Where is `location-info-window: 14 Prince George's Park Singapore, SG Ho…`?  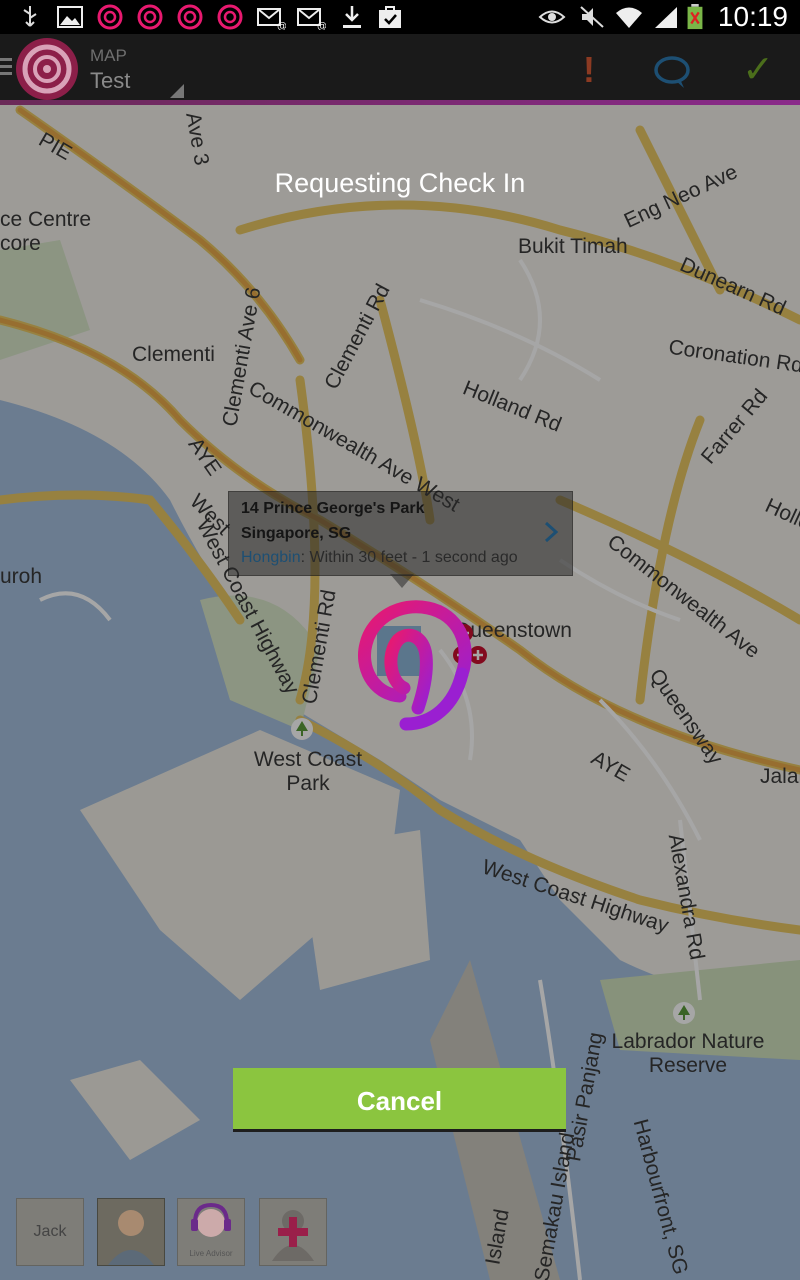 location-info-window: 14 Prince George's Park Singapore, SG Ho… is located at coordinates (400, 533).